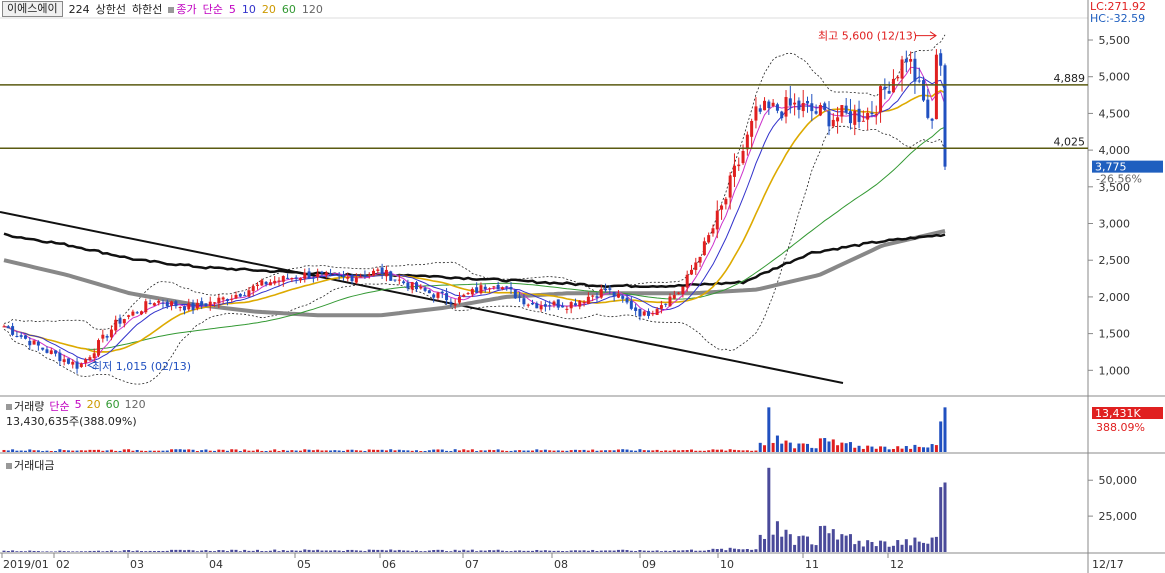 This screenshot has height=573, width=1165. Describe the element at coordinates (32, 9) in the screenshot. I see `stock-name-box: 이에스에이` at that location.